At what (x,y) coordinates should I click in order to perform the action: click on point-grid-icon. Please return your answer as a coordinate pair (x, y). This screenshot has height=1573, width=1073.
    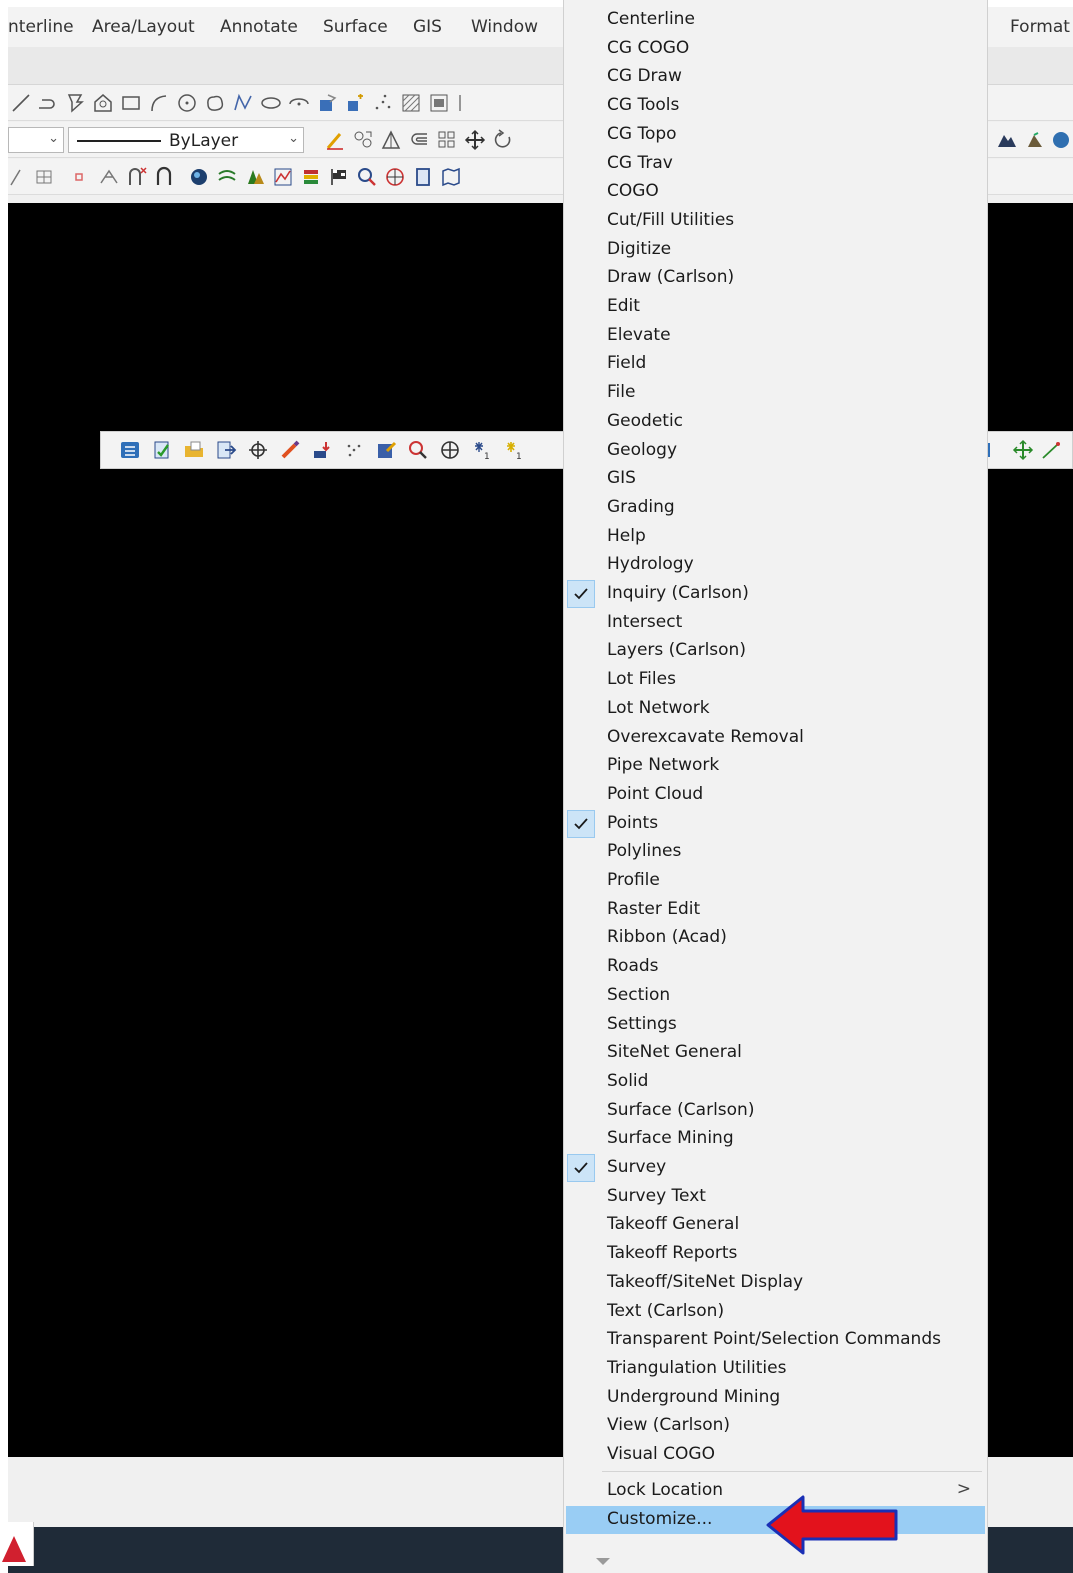
    Looking at the image, I should click on (354, 450).